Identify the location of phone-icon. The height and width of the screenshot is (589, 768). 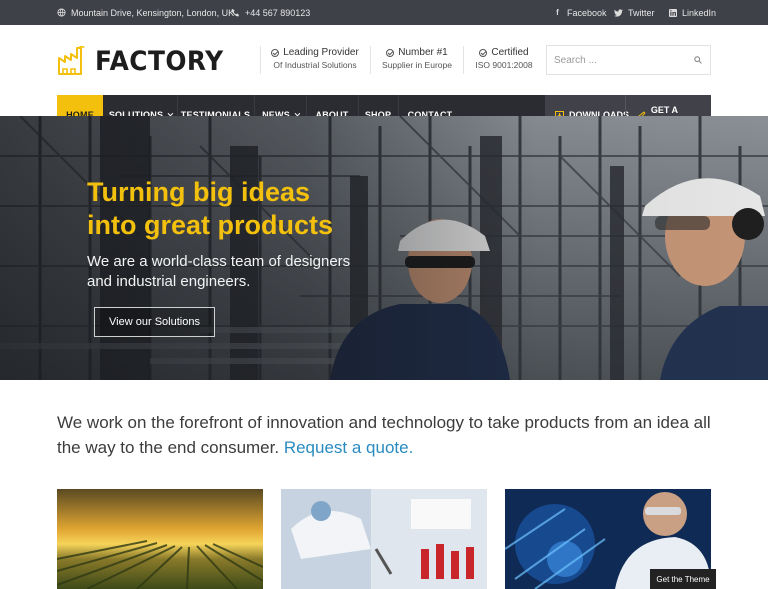
(235, 12).